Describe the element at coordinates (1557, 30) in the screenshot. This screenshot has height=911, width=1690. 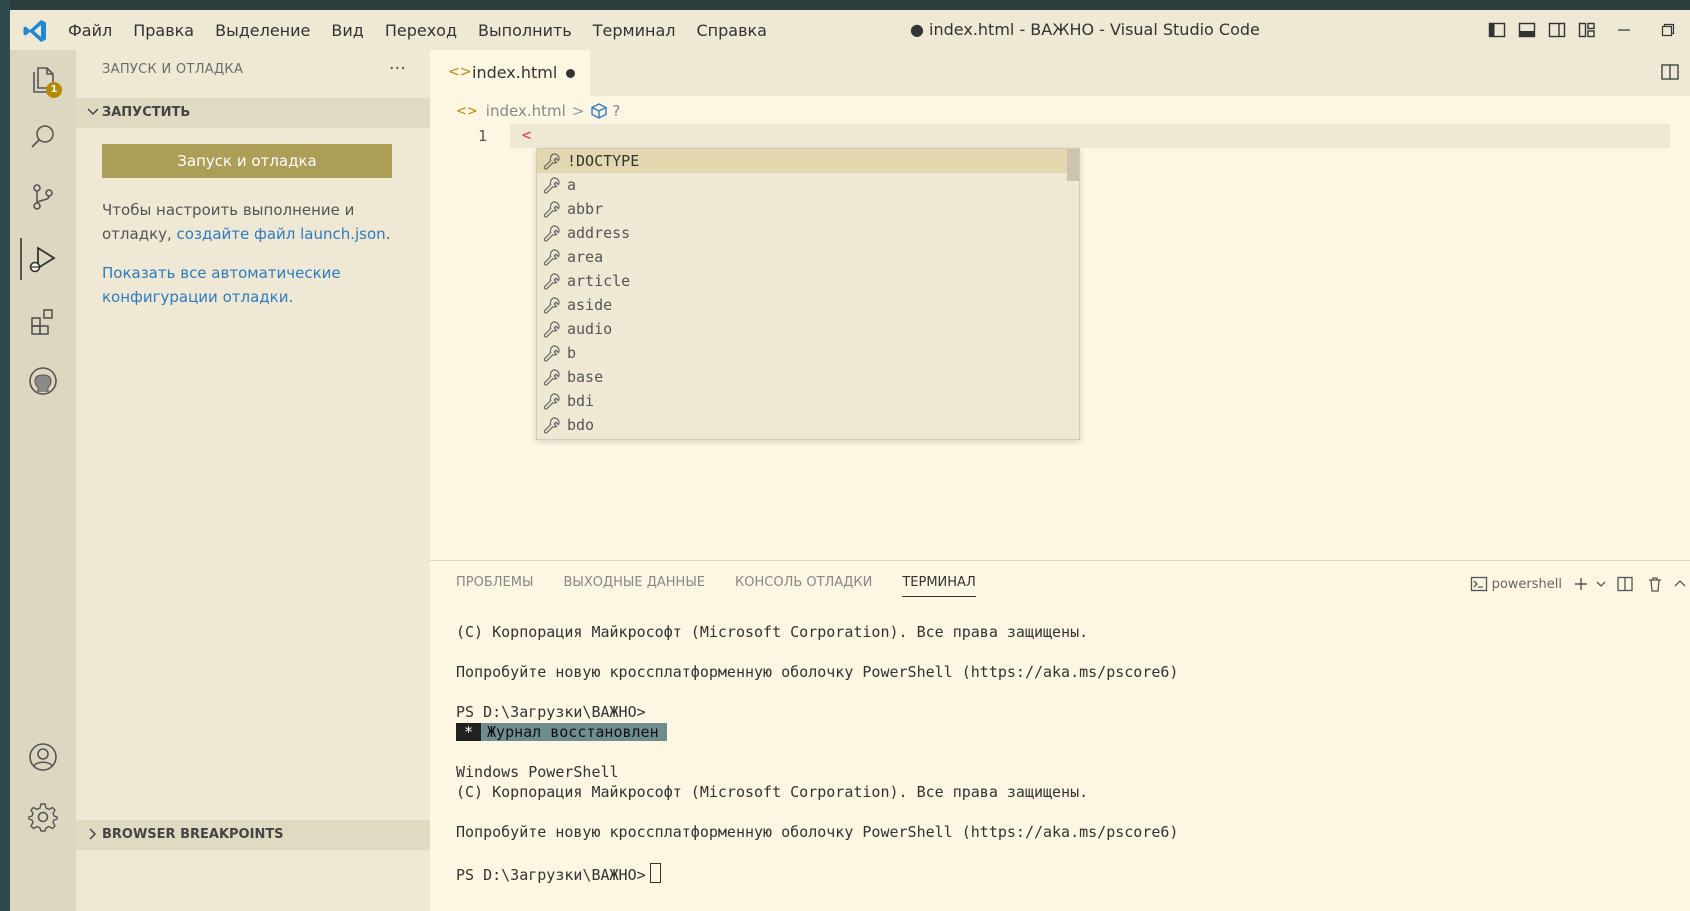
I see `toggle-secondary-sidebar-icon` at that location.